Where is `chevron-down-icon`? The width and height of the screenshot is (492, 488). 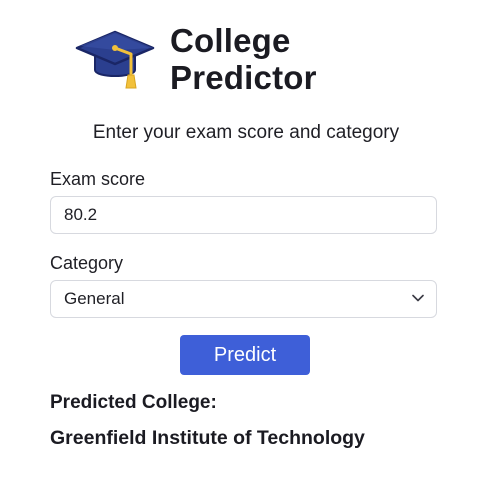 chevron-down-icon is located at coordinates (418, 298).